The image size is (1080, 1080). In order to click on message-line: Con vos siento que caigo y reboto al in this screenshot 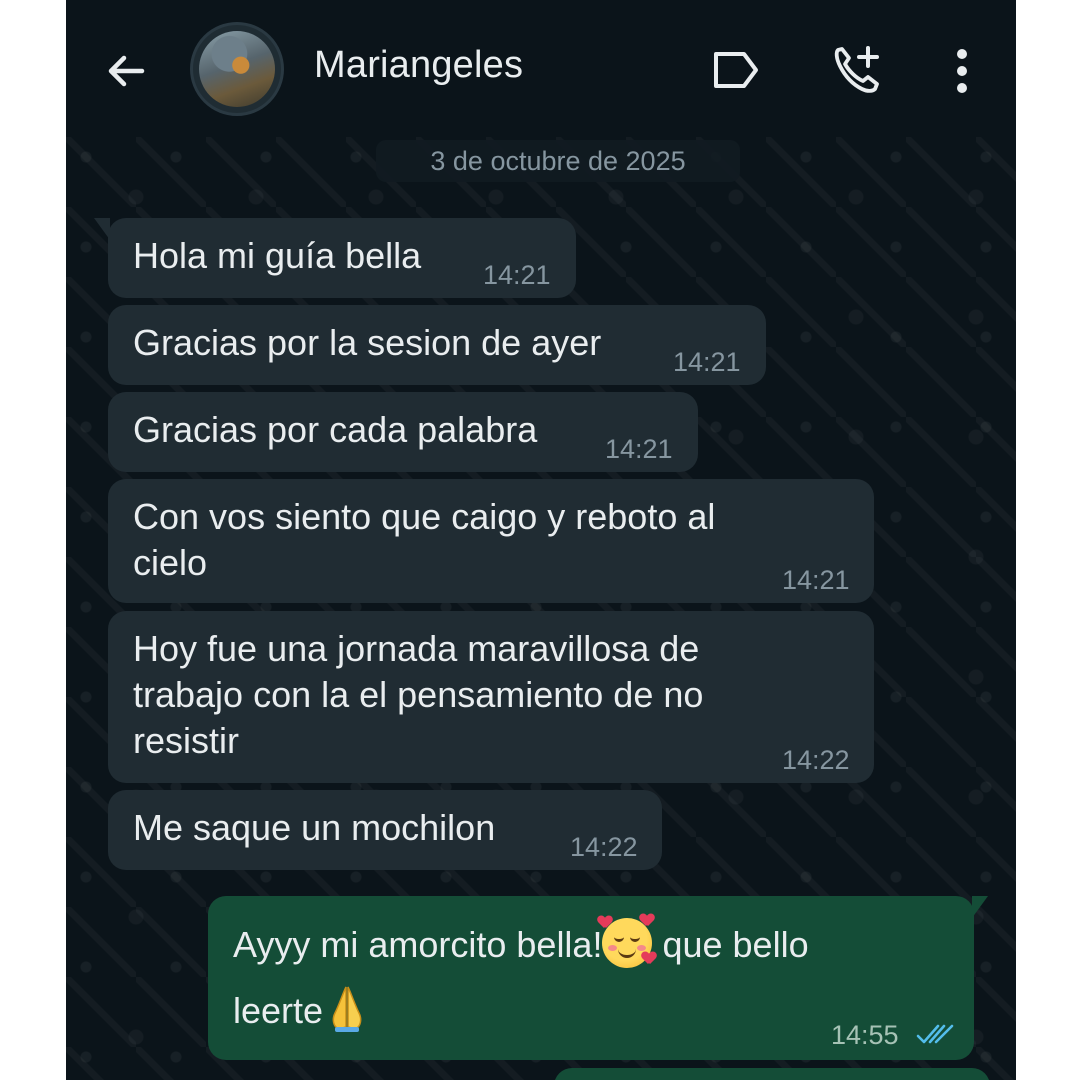, I will do `click(424, 516)`.